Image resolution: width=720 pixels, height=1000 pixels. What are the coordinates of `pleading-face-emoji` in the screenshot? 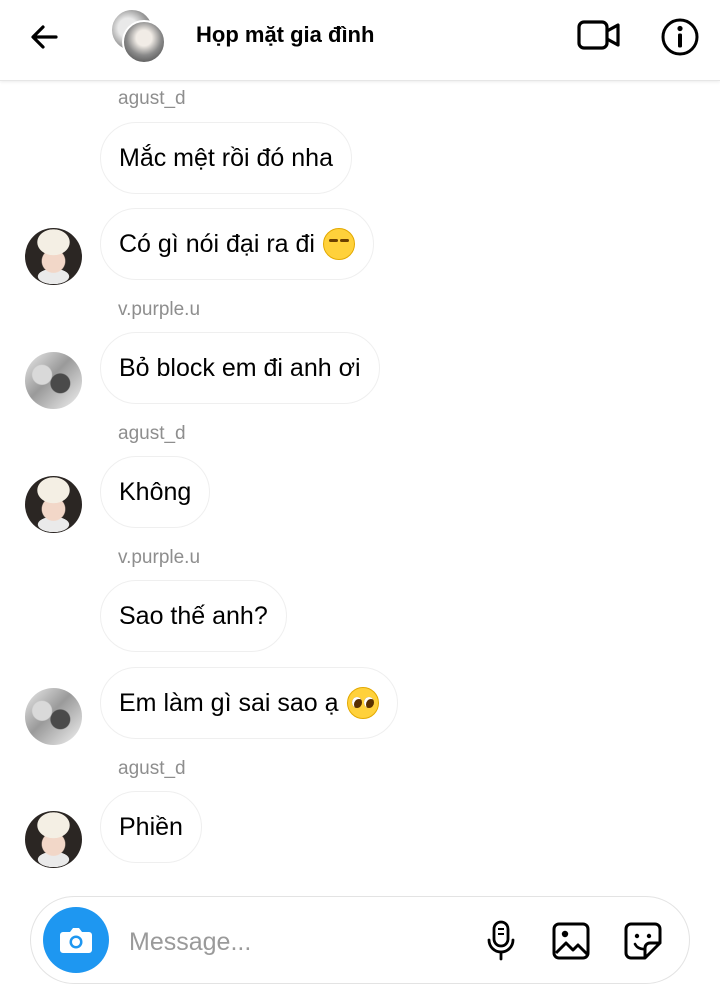 It's located at (362, 703).